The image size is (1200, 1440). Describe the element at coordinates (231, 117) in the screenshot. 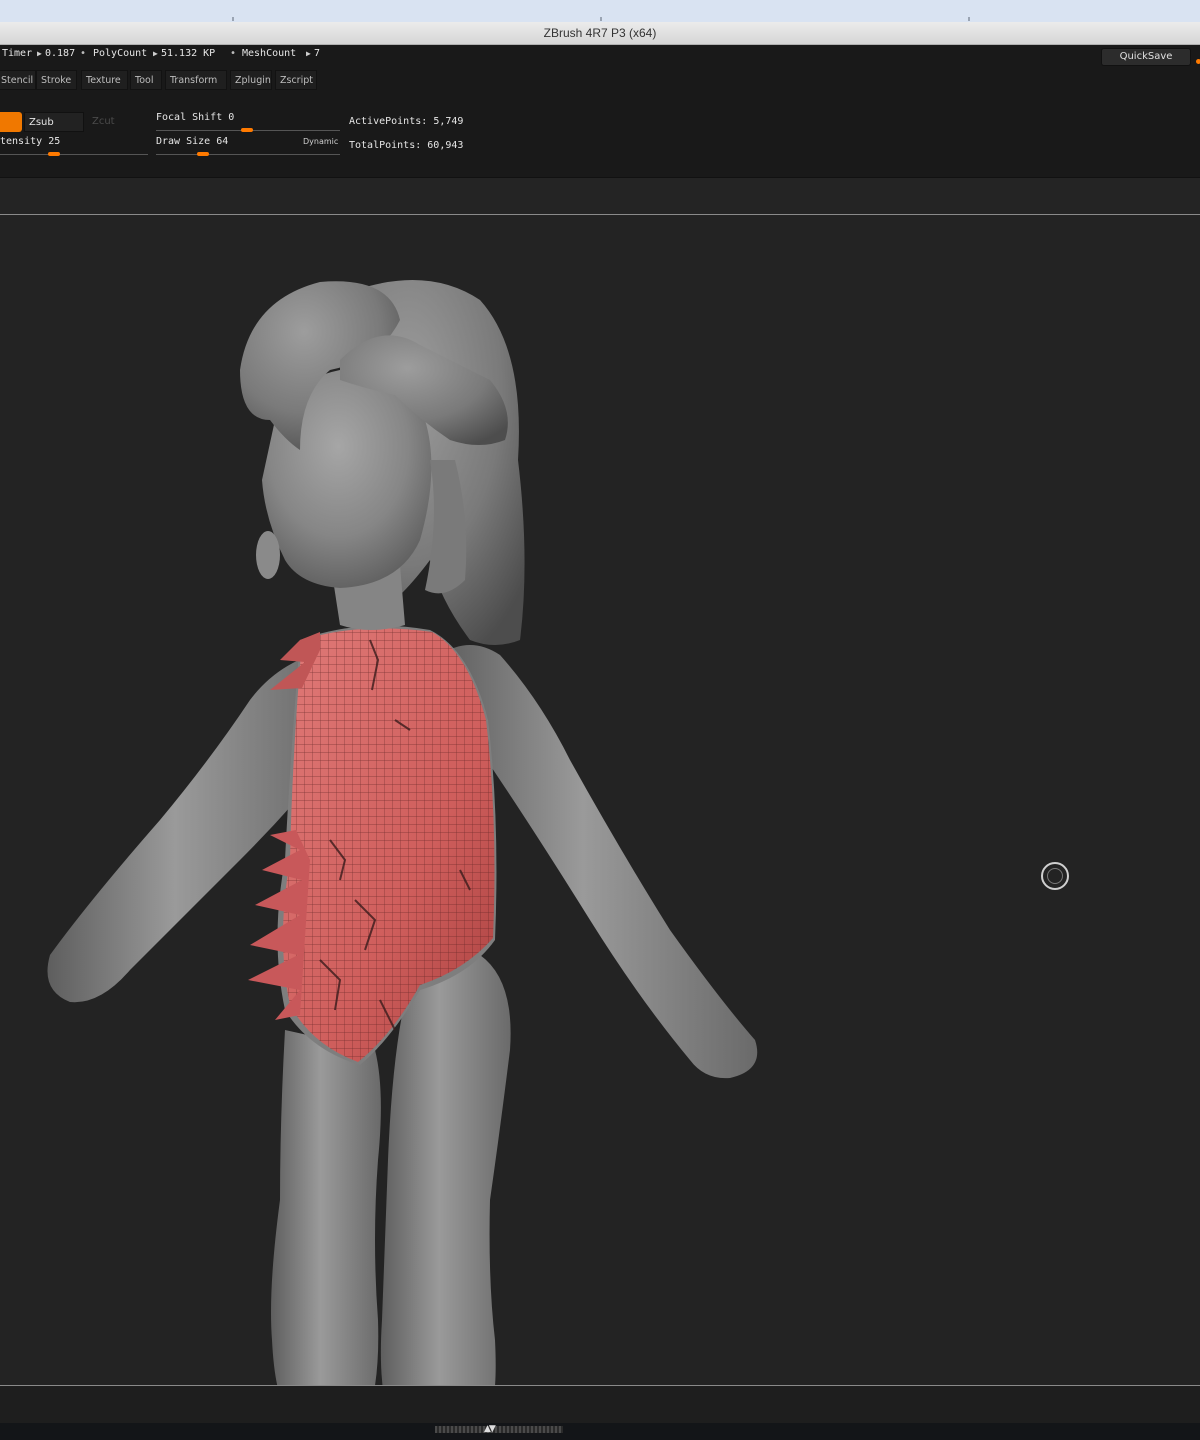

I see `focal-shift-value: 0` at that location.